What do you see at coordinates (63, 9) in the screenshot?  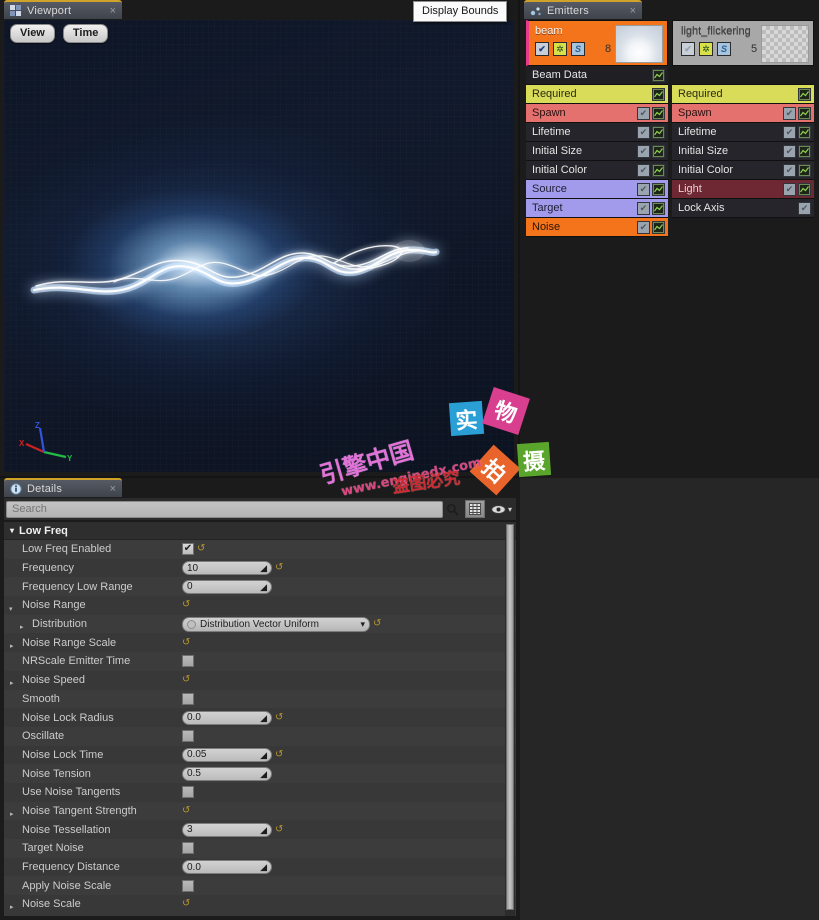 I see `tab-viewport: Viewport ×` at bounding box center [63, 9].